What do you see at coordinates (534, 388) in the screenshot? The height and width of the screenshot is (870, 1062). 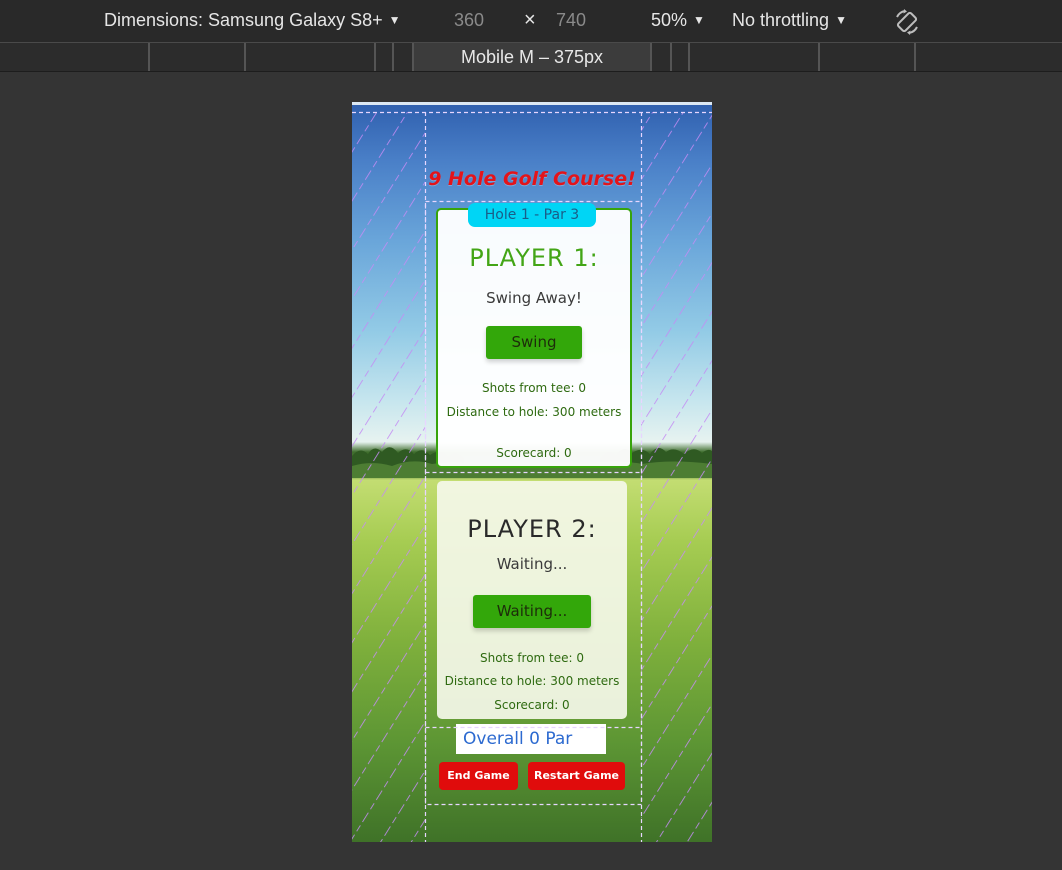 I see `player1-shots: Shots from tee: 0` at bounding box center [534, 388].